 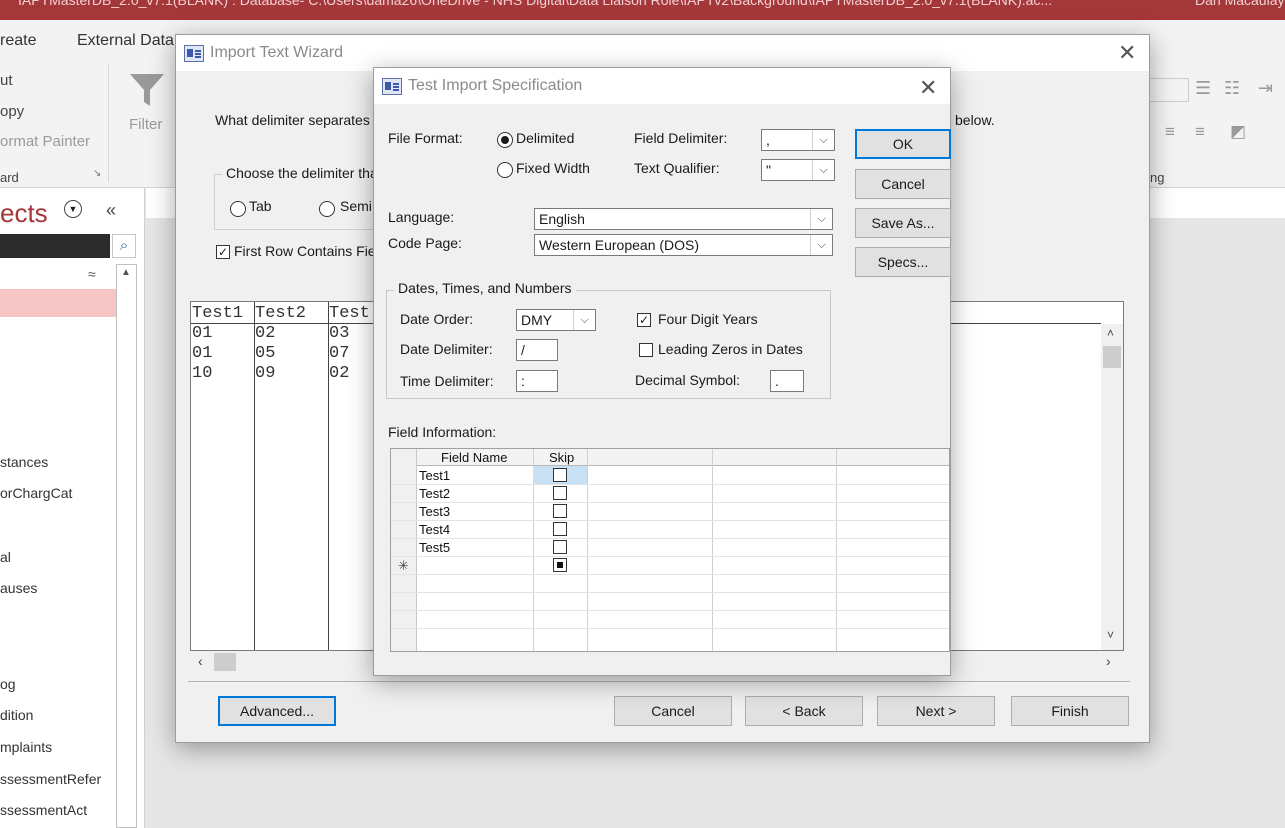 I want to click on tab-create: reate, so click(x=18, y=41).